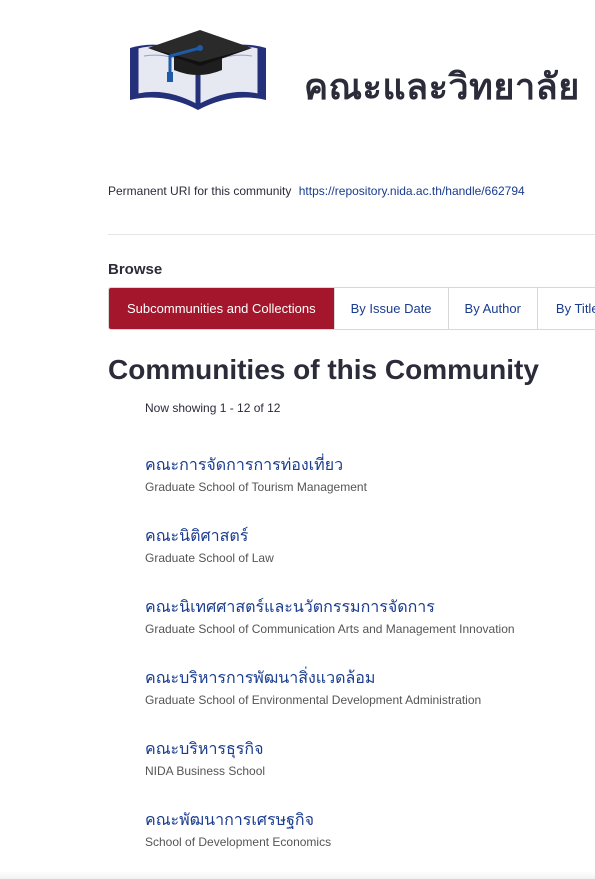 The width and height of the screenshot is (595, 879). Describe the element at coordinates (205, 771) in the screenshot. I see `community-english-name: NIDA Business School` at that location.